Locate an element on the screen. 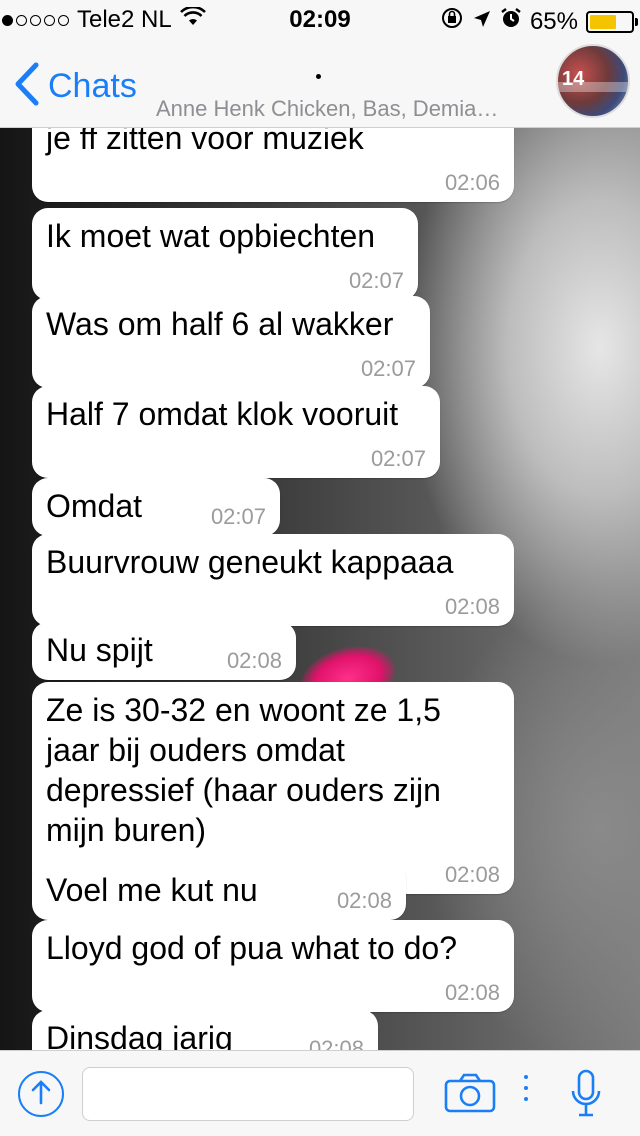 Image resolution: width=640 pixels, height=1136 pixels. message-input is located at coordinates (248, 1094).